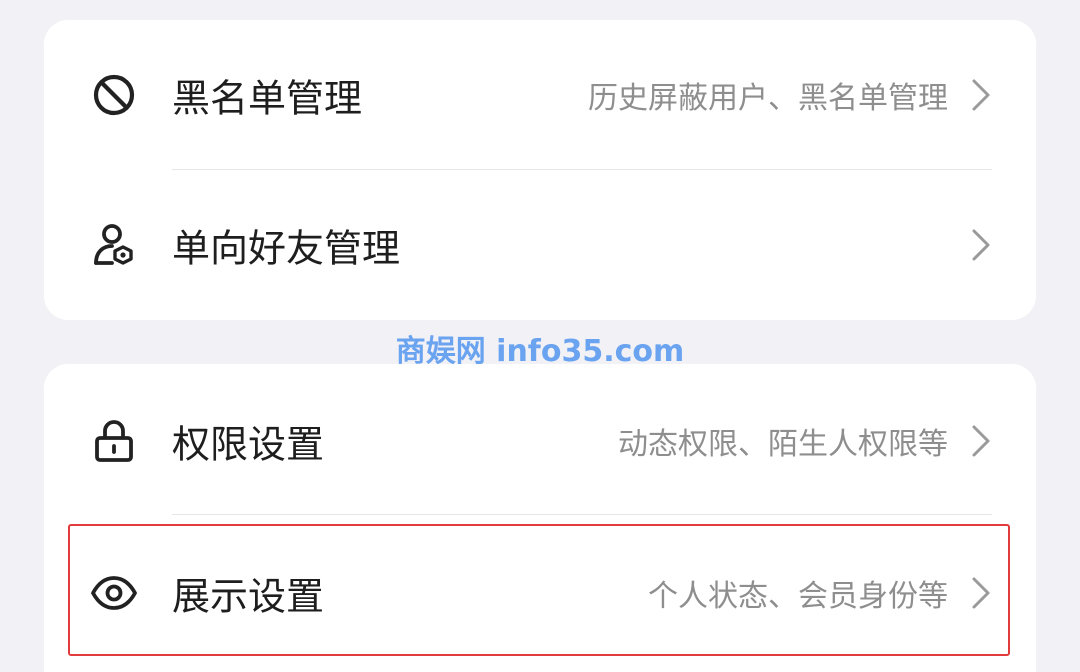 Image resolution: width=1080 pixels, height=672 pixels. What do you see at coordinates (114, 245) in the screenshot?
I see `user-shield-icon` at bounding box center [114, 245].